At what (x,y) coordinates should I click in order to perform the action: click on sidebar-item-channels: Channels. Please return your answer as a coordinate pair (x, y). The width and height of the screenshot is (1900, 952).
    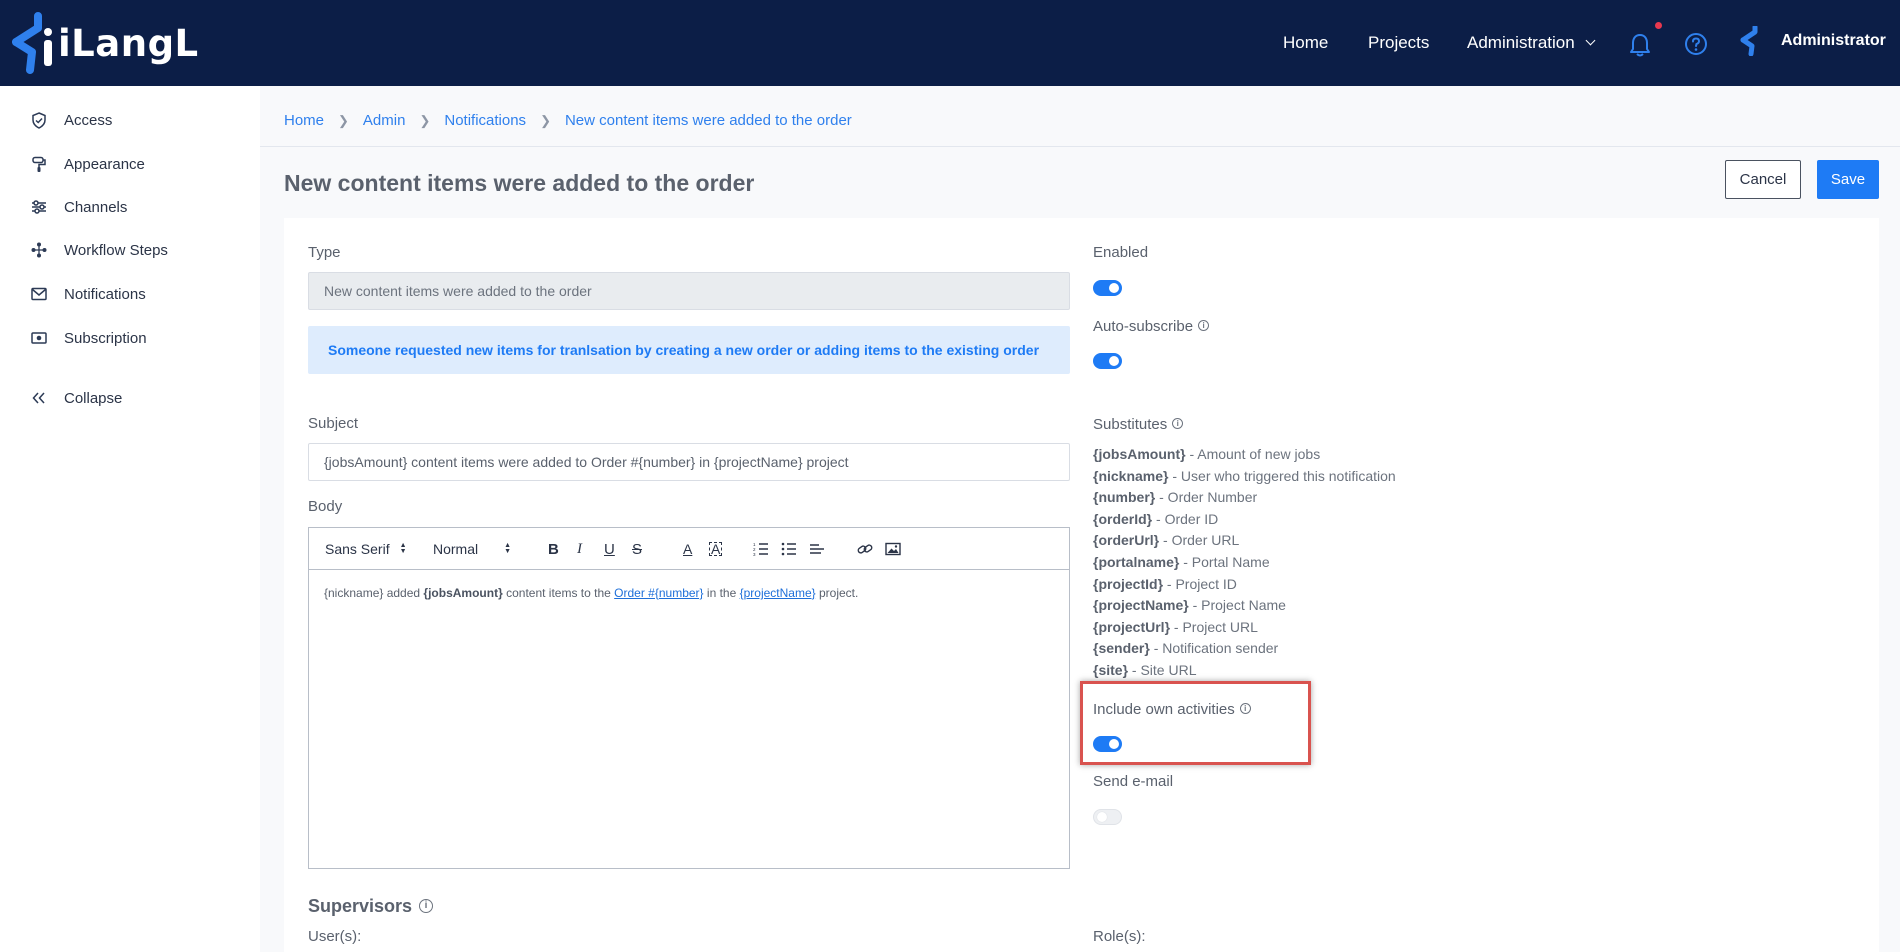
    Looking at the image, I should click on (78, 207).